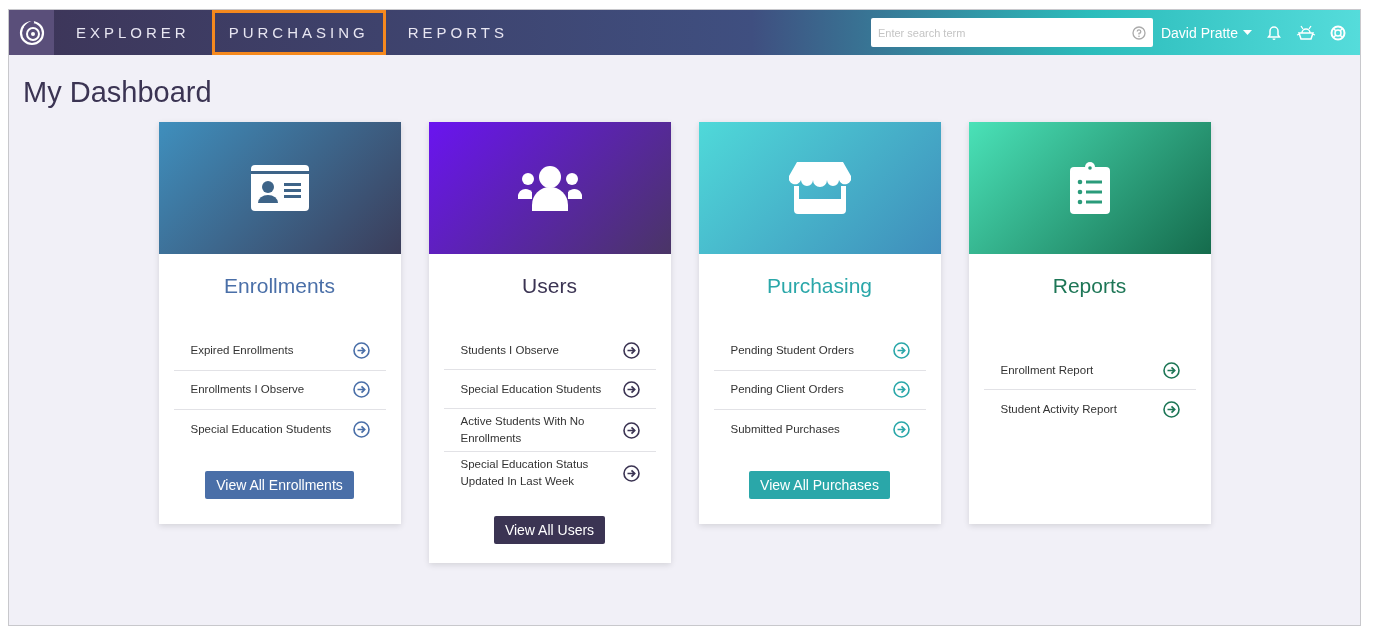 Image resolution: width=1373 pixels, height=642 pixels. Describe the element at coordinates (549, 530) in the screenshot. I see `view-all-button: View All Users` at that location.